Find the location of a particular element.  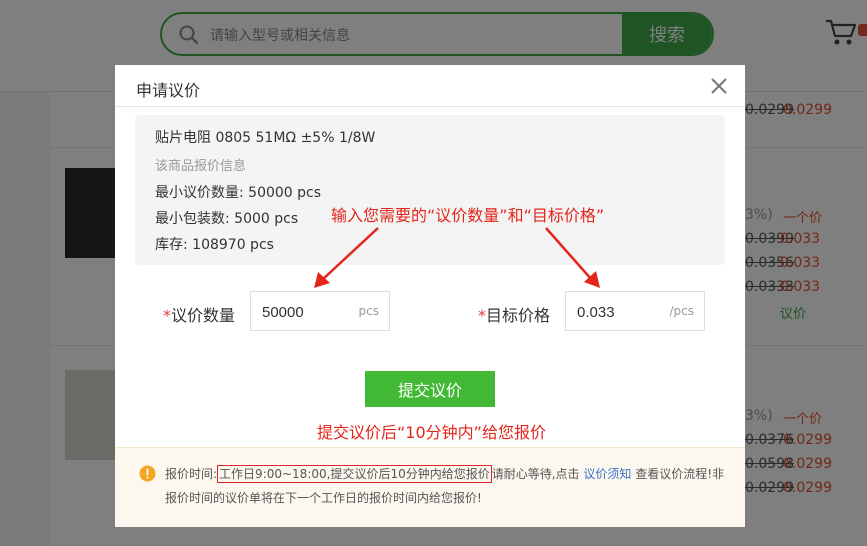

warning-icon is located at coordinates (147, 473).